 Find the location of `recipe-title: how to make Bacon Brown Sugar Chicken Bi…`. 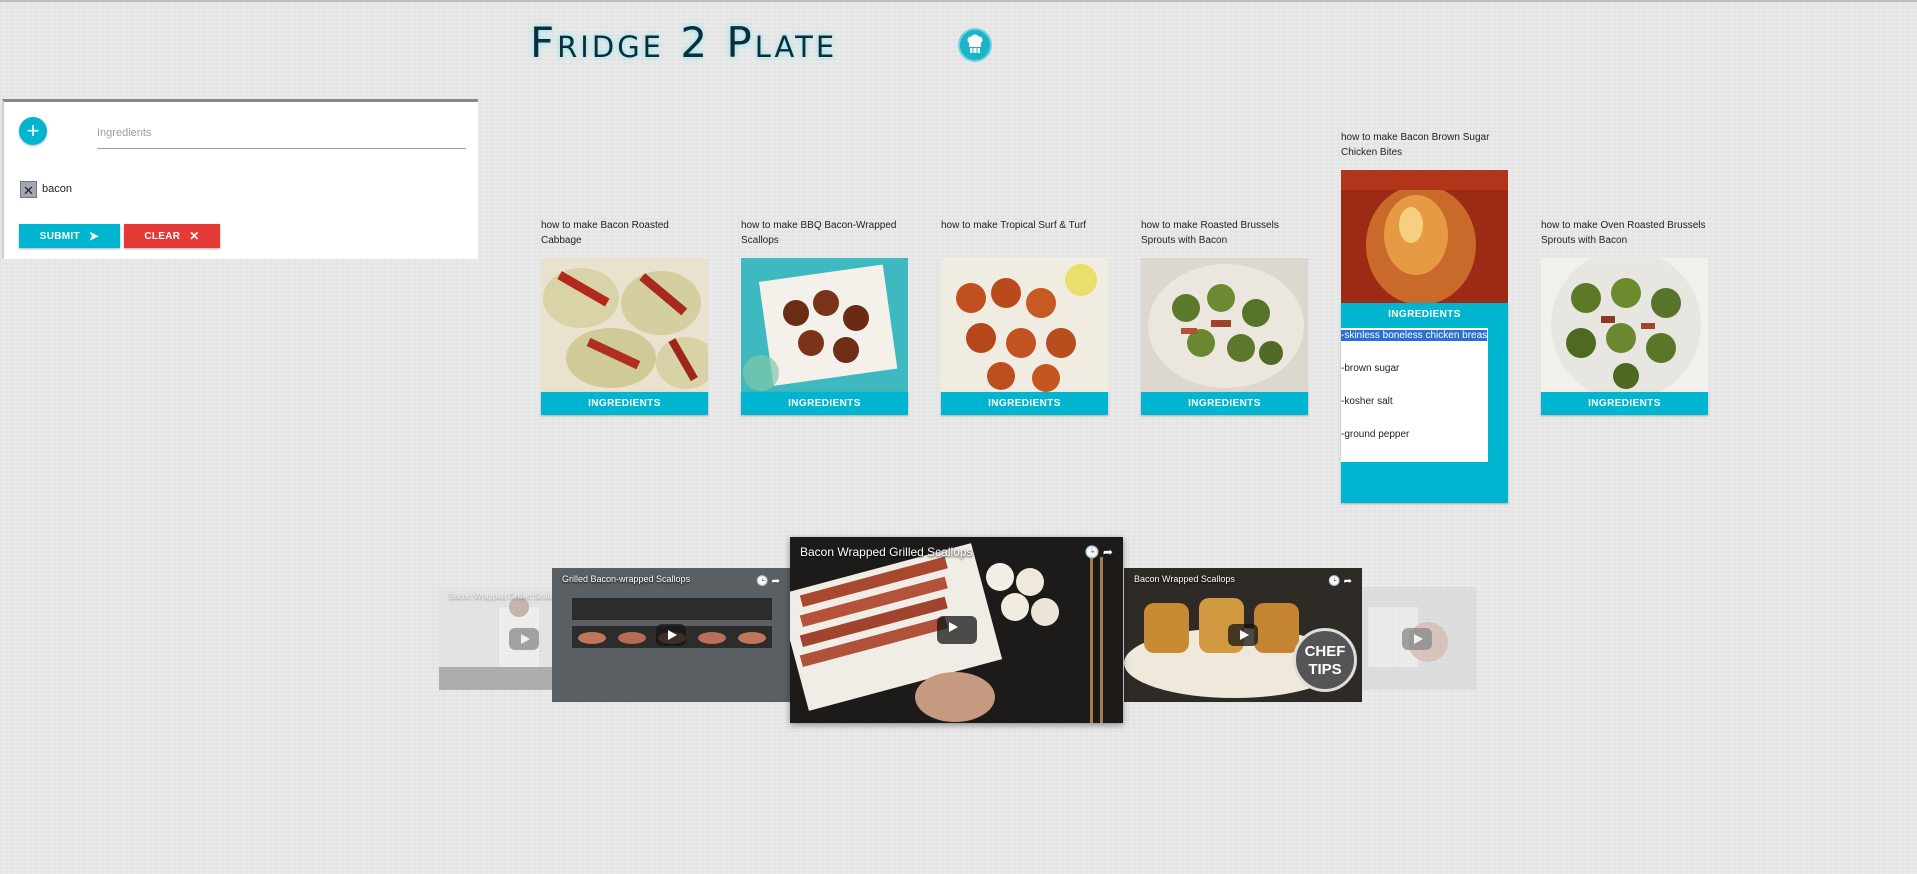

recipe-title: how to make Bacon Brown Sugar Chicken Bi… is located at coordinates (1415, 145).